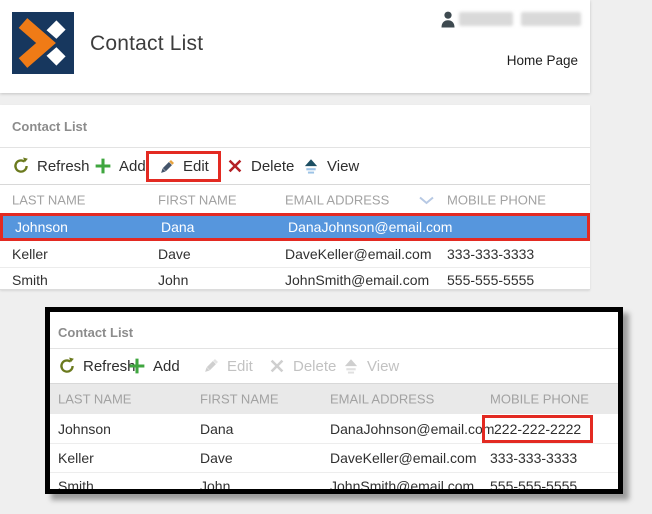 The image size is (652, 514). Describe the element at coordinates (63, 166) in the screenshot. I see `refresh-label: Refresh` at that location.